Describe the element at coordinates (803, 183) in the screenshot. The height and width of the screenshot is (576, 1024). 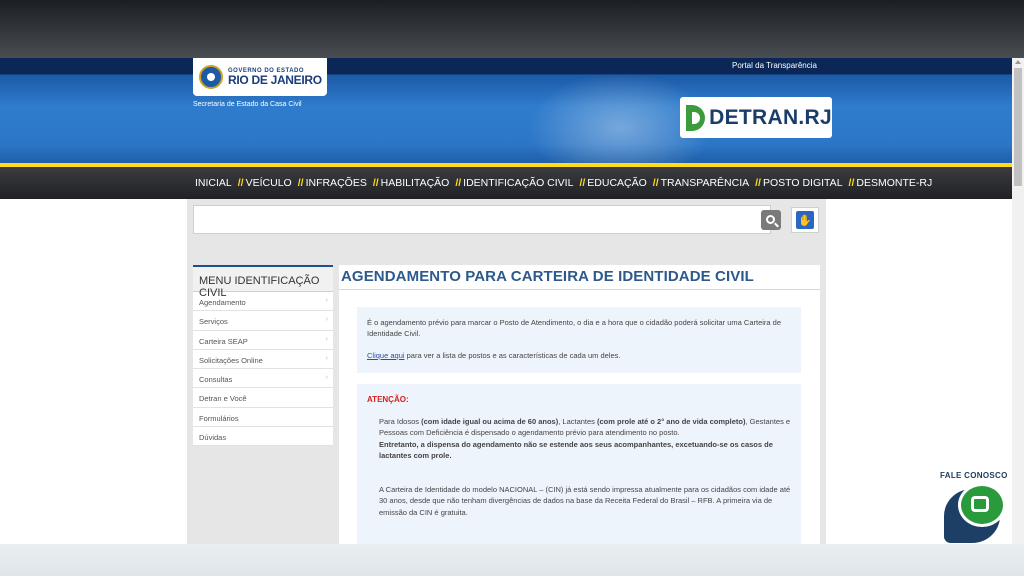
I see `nav-posto-digital: POSTO DIGITAL` at that location.